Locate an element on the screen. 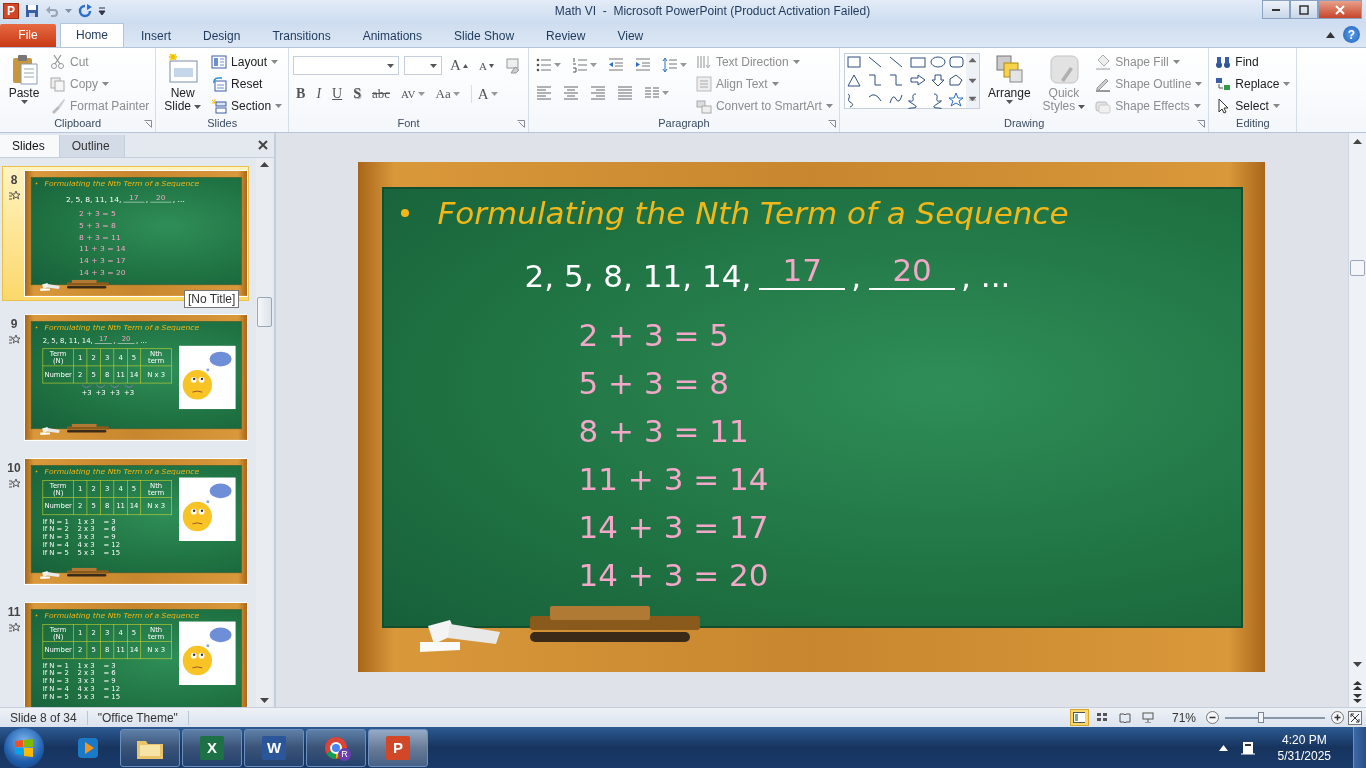  ribbon-button: Find is located at coordinates (1253, 62).